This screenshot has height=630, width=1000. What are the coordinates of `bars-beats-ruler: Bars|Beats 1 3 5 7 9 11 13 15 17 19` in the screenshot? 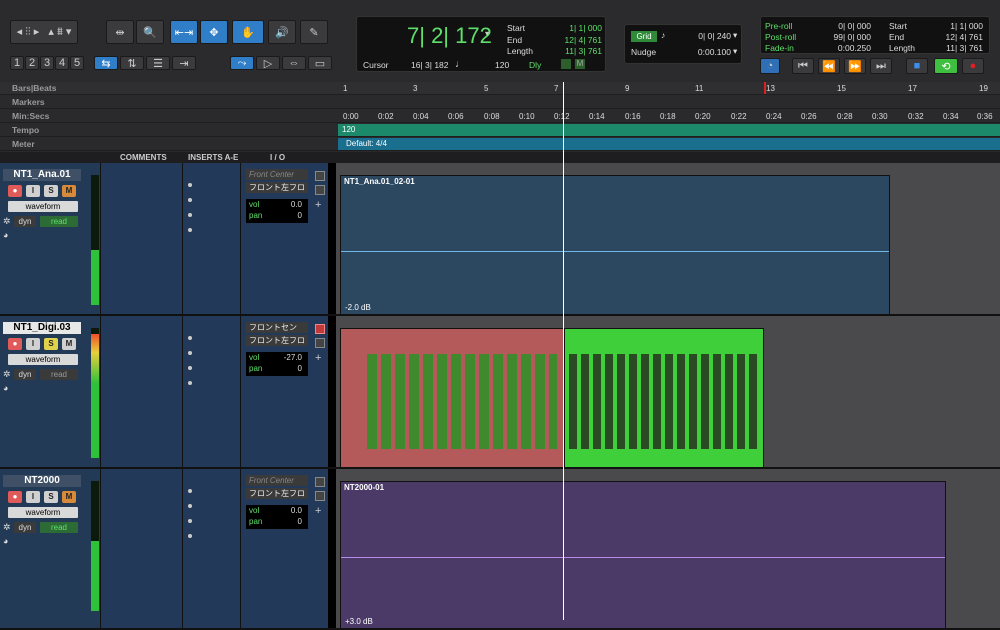 It's located at (500, 88).